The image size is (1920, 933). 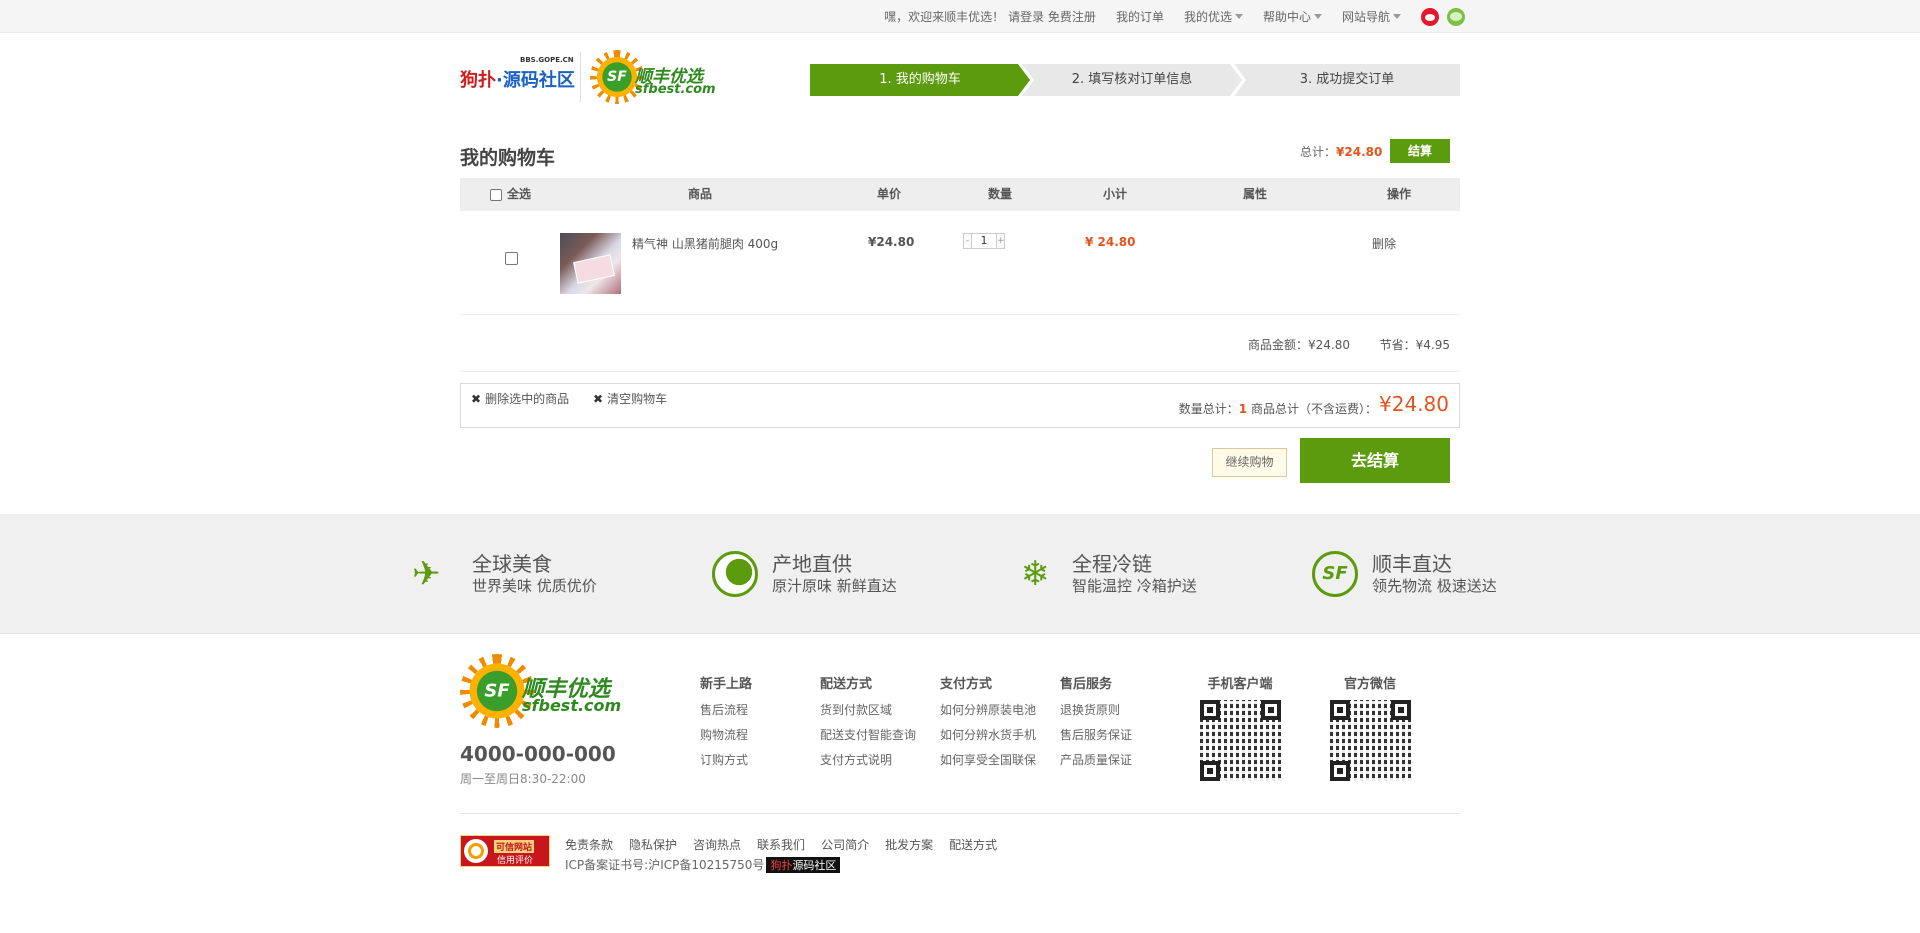 I want to click on footer-link: 订购方式, so click(x=755, y=759).